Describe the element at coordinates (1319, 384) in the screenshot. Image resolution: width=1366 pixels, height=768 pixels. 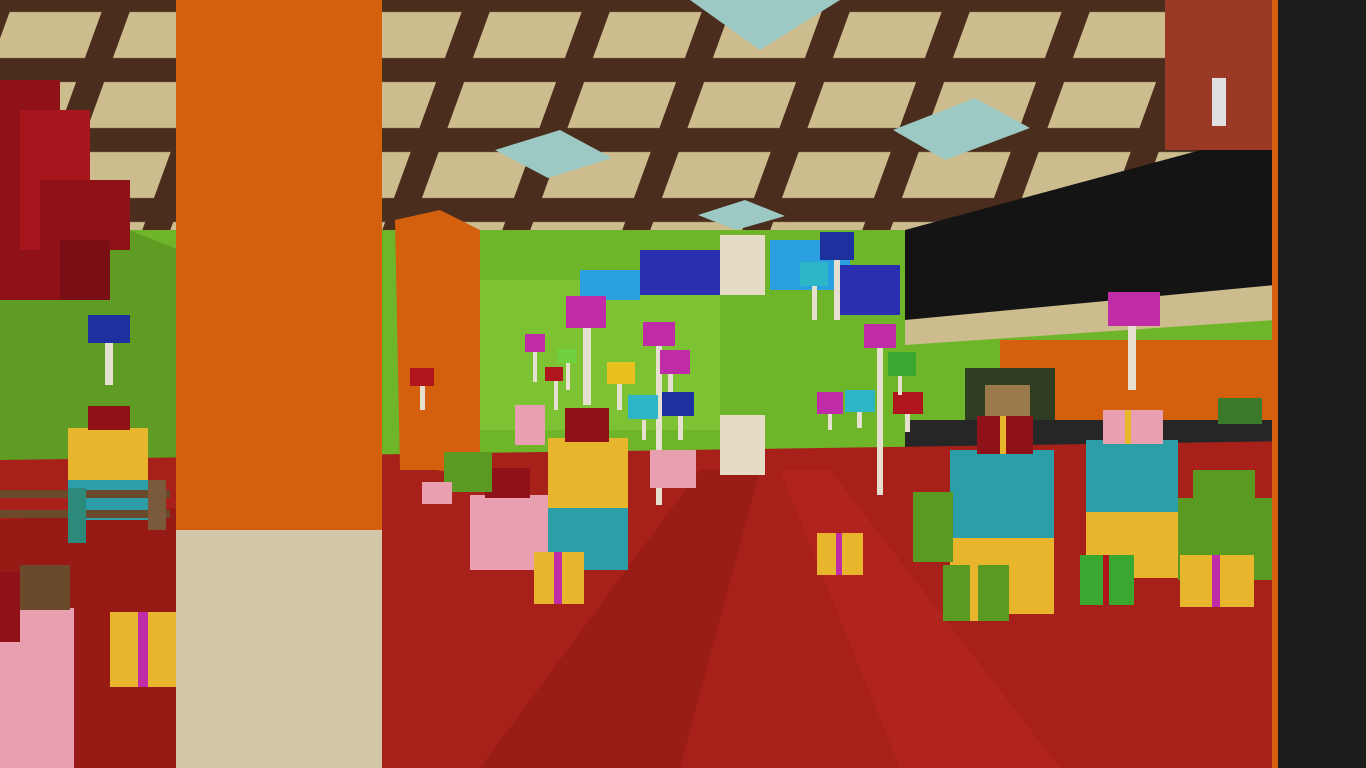
I see `right-wall` at that location.